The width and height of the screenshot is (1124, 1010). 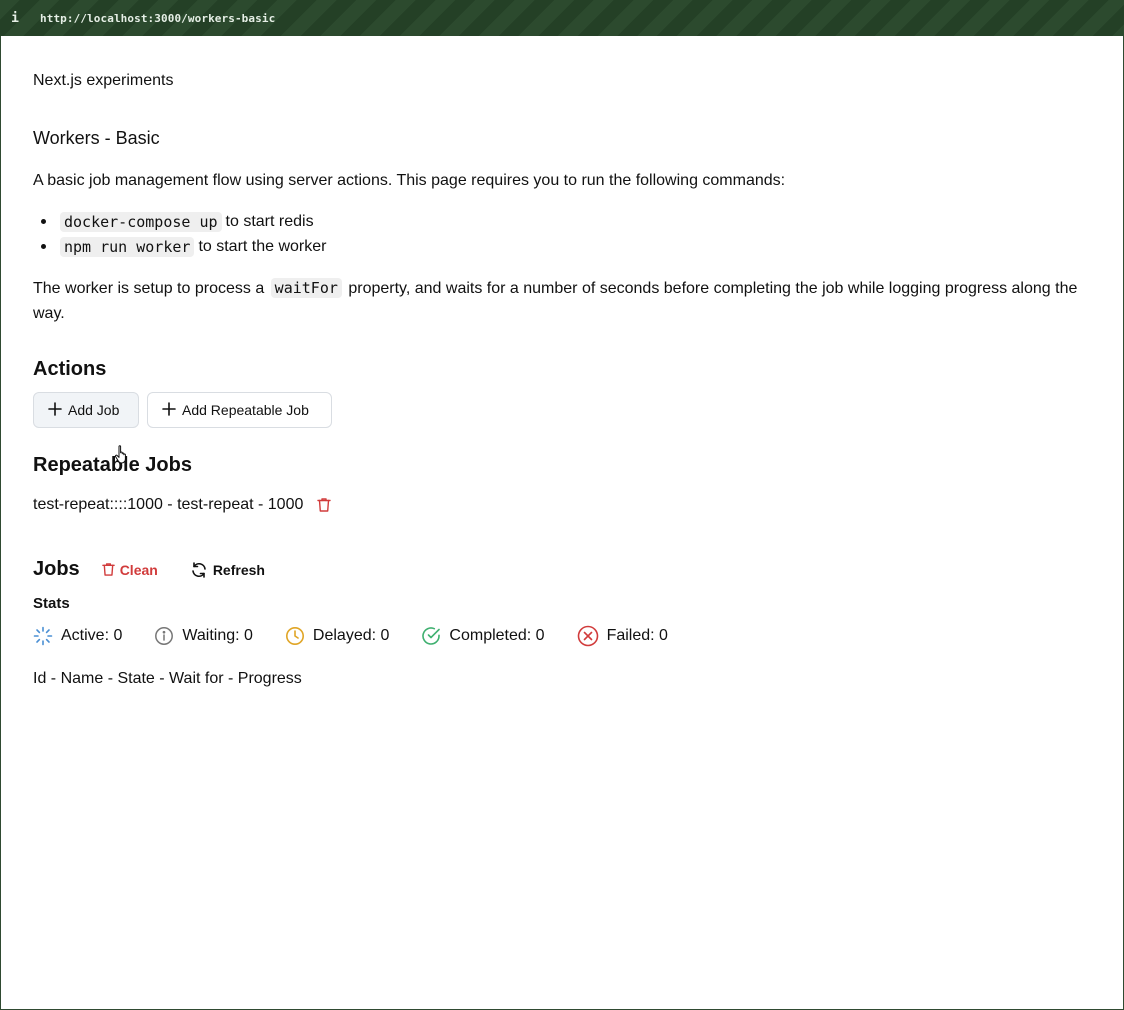 I want to click on refresh-icon, so click(x=199, y=569).